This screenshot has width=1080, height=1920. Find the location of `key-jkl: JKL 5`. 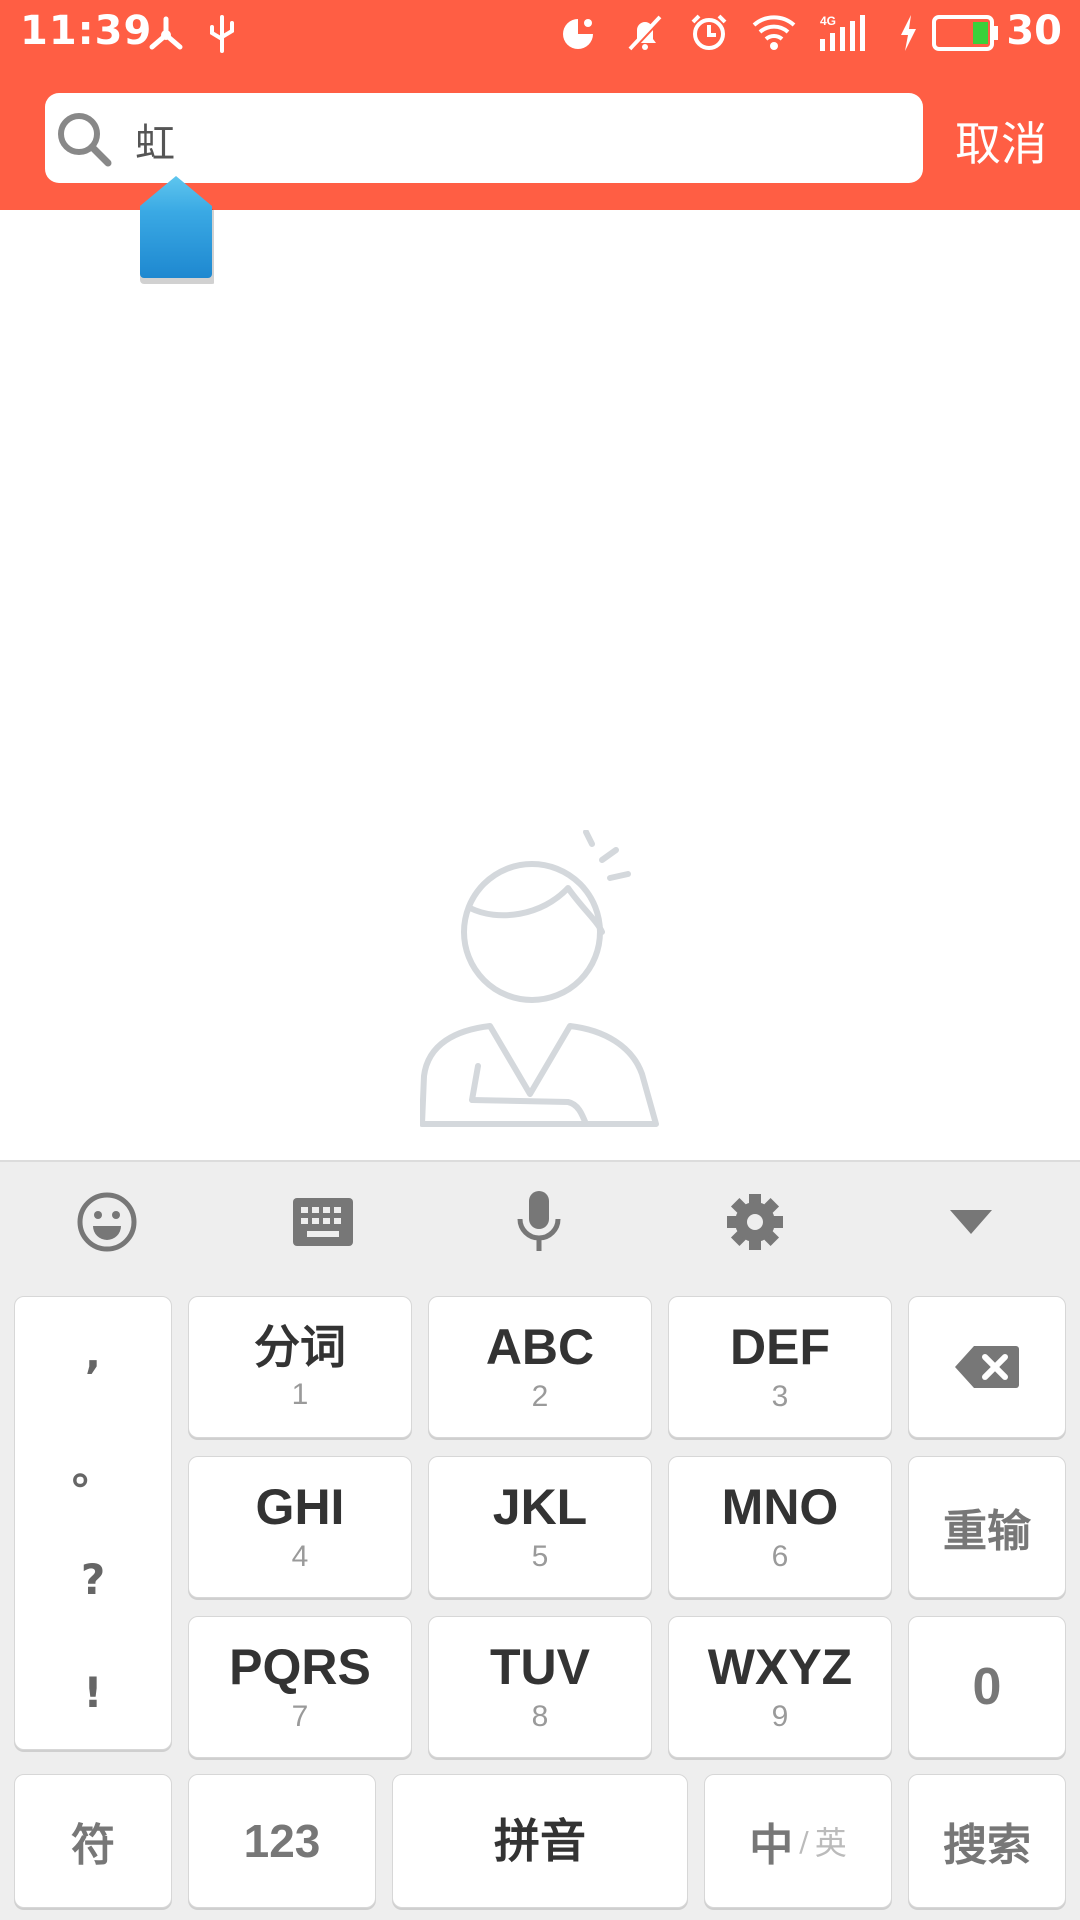

key-jkl: JKL 5 is located at coordinates (540, 1527).